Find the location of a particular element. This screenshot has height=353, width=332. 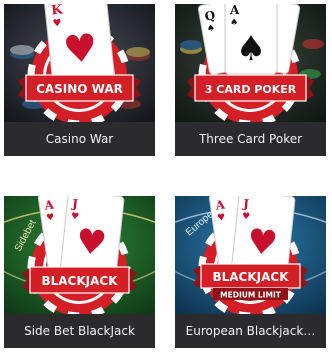

game-title: Casino War is located at coordinates (79, 139).